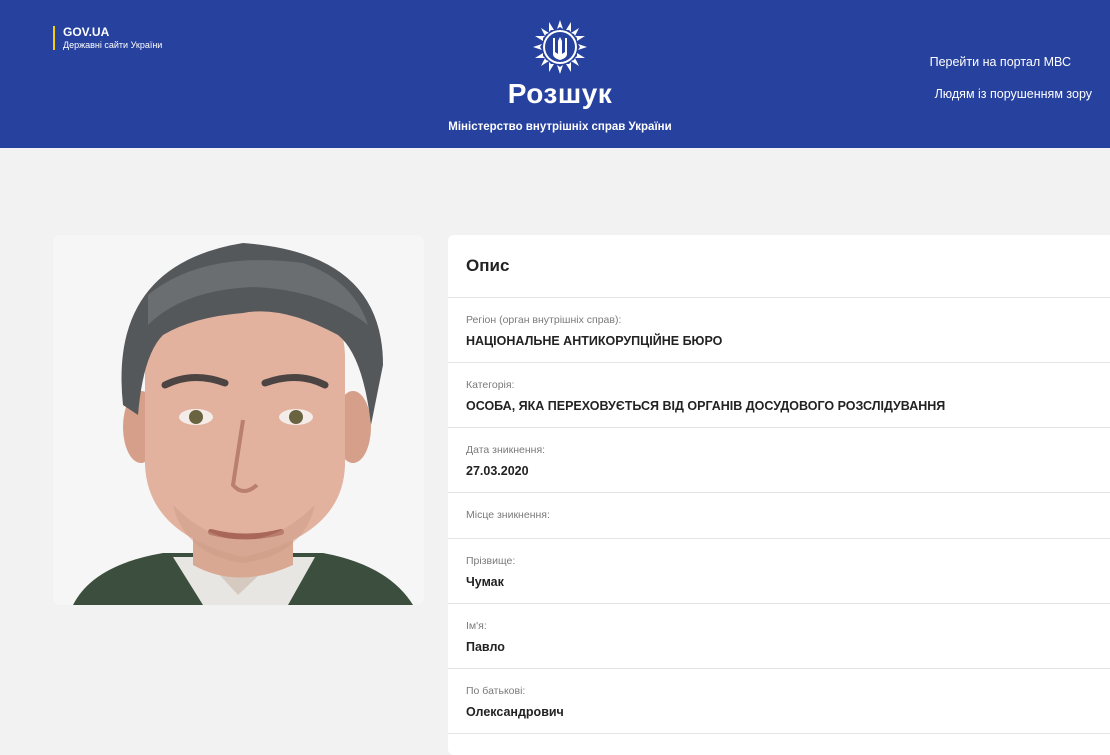 The height and width of the screenshot is (755, 1110). What do you see at coordinates (779, 636) in the screenshot?
I see `field-first-name: Ім'я: Павло` at bounding box center [779, 636].